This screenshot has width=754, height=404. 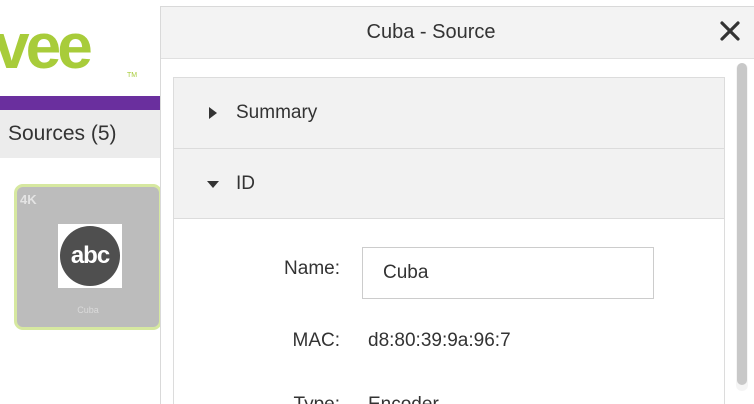 What do you see at coordinates (213, 113) in the screenshot?
I see `caret-right-icon` at bounding box center [213, 113].